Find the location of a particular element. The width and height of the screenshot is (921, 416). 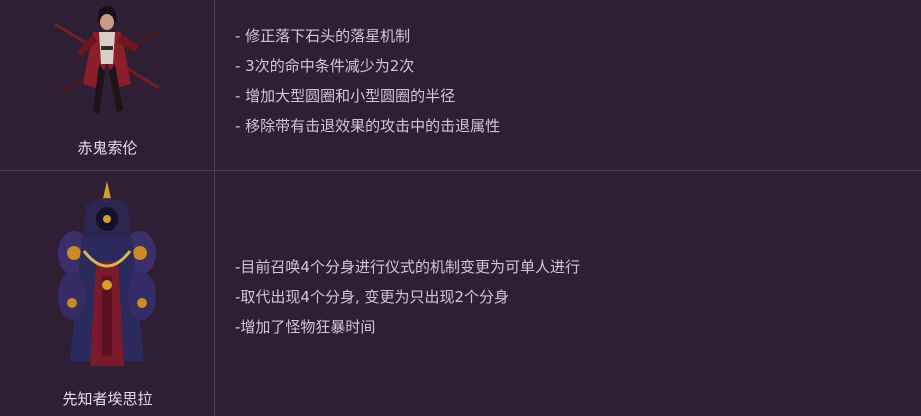

list-item: - 3次的命中条件减少为2次 is located at coordinates (325, 66).